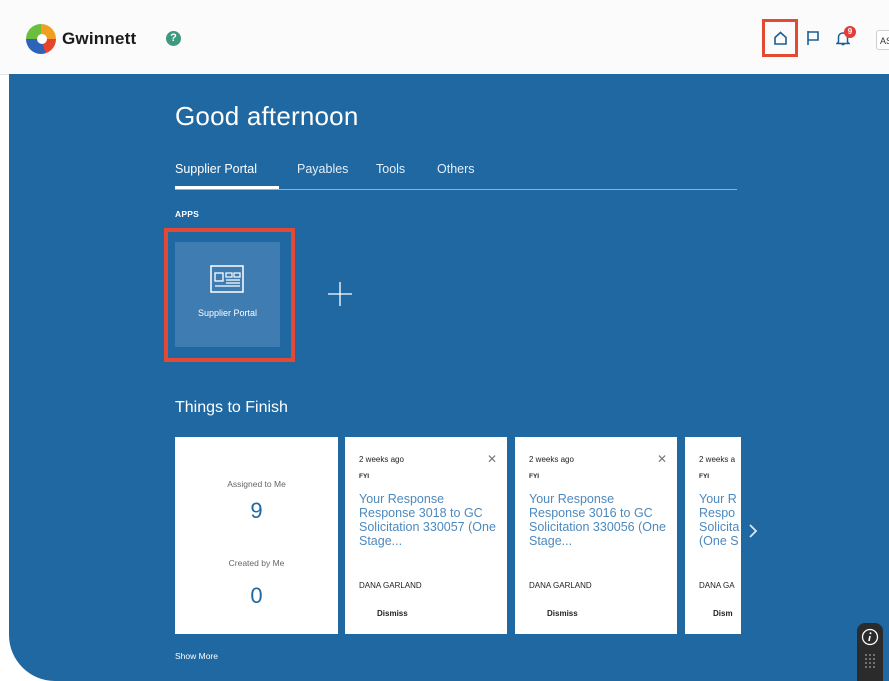 This screenshot has width=889, height=681. What do you see at coordinates (870, 652) in the screenshot?
I see `help-widget` at bounding box center [870, 652].